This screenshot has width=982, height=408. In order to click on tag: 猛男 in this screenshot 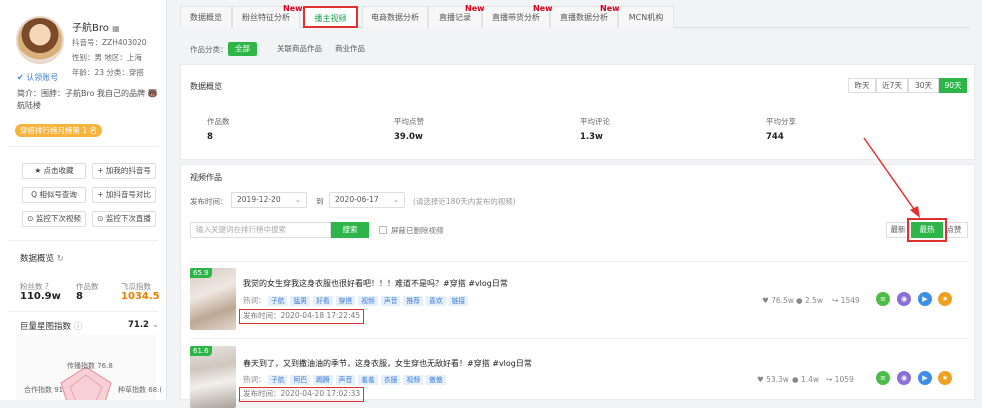, I will do `click(300, 301)`.